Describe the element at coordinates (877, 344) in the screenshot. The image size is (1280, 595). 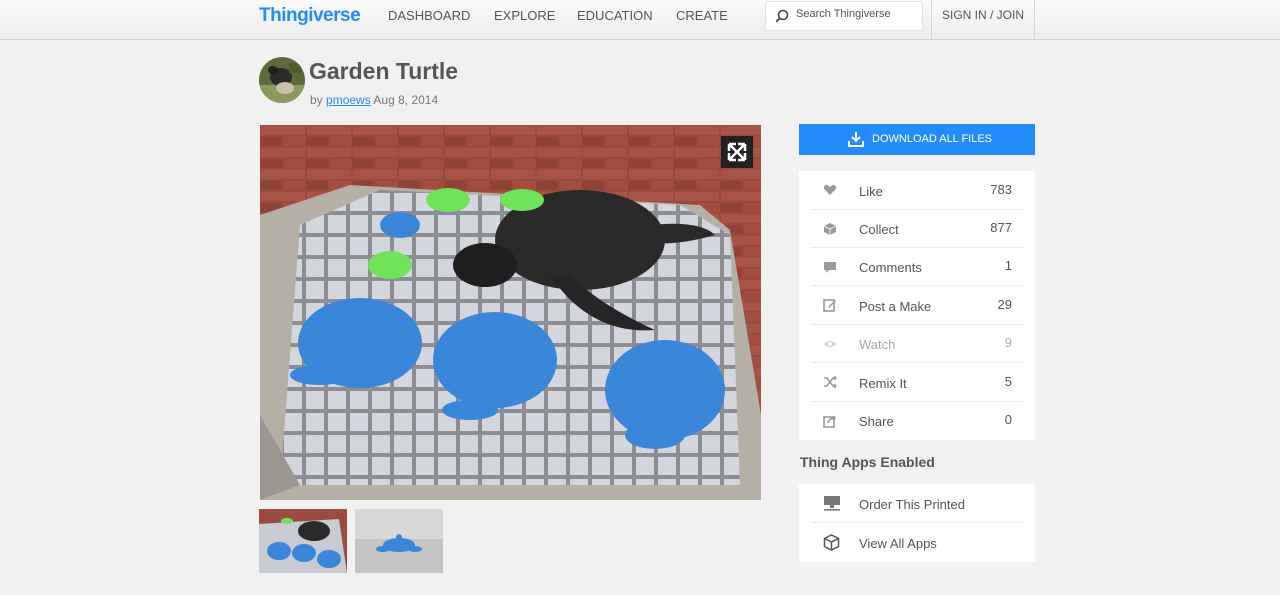
I see `watch-label: Watch` at that location.